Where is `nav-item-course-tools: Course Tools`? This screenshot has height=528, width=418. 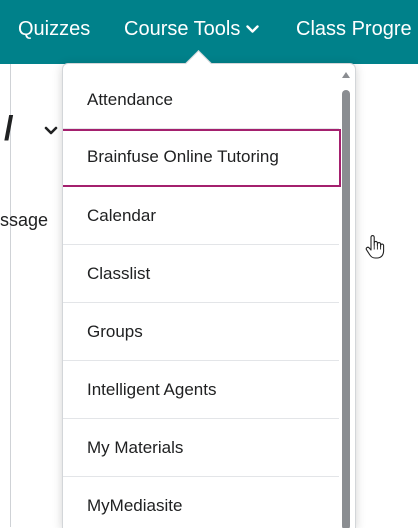 nav-item-course-tools: Course Tools is located at coordinates (192, 29).